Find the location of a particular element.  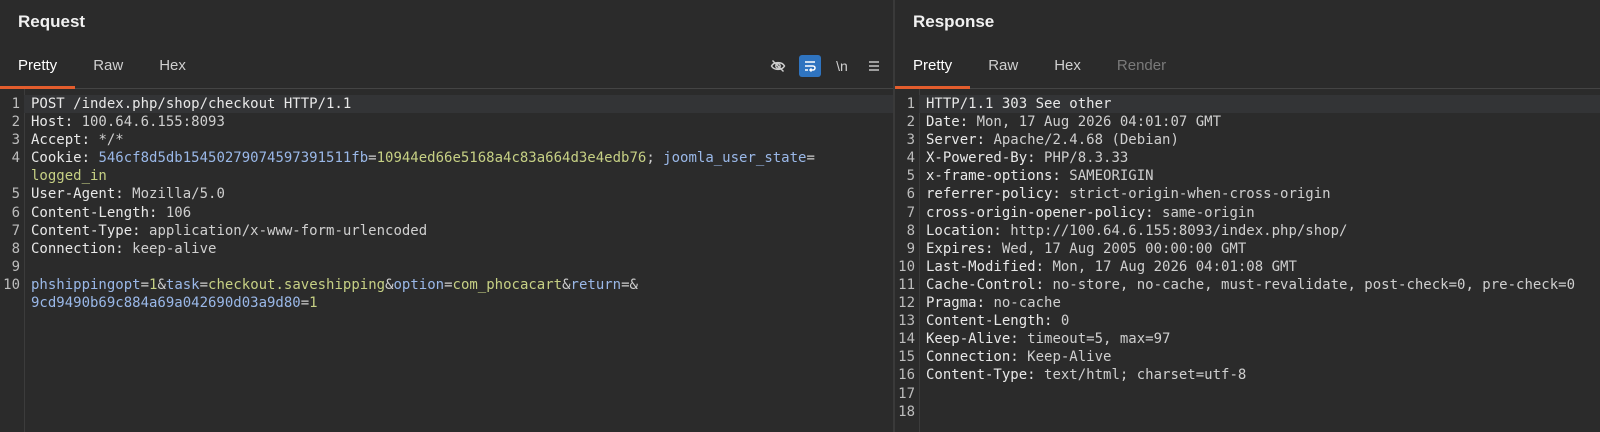

token: return is located at coordinates (596, 284).